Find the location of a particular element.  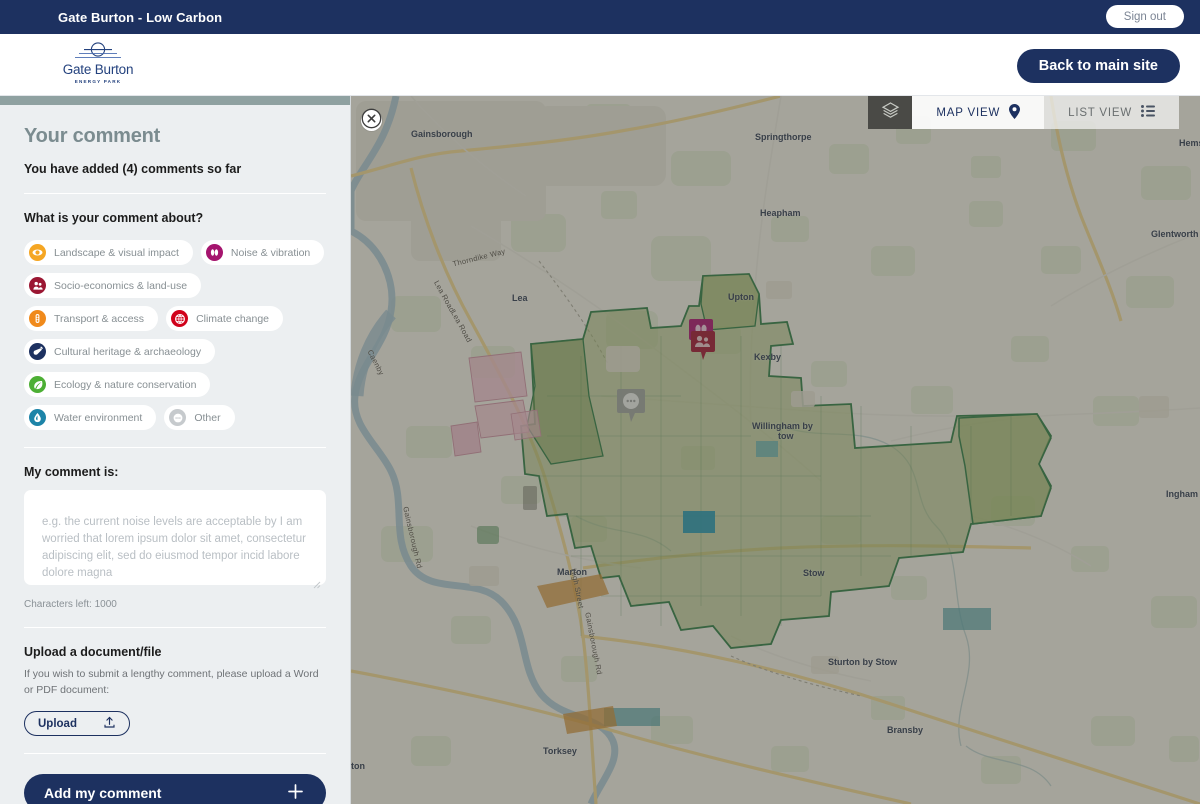

comment-field-label: My comment is: is located at coordinates (71, 472).